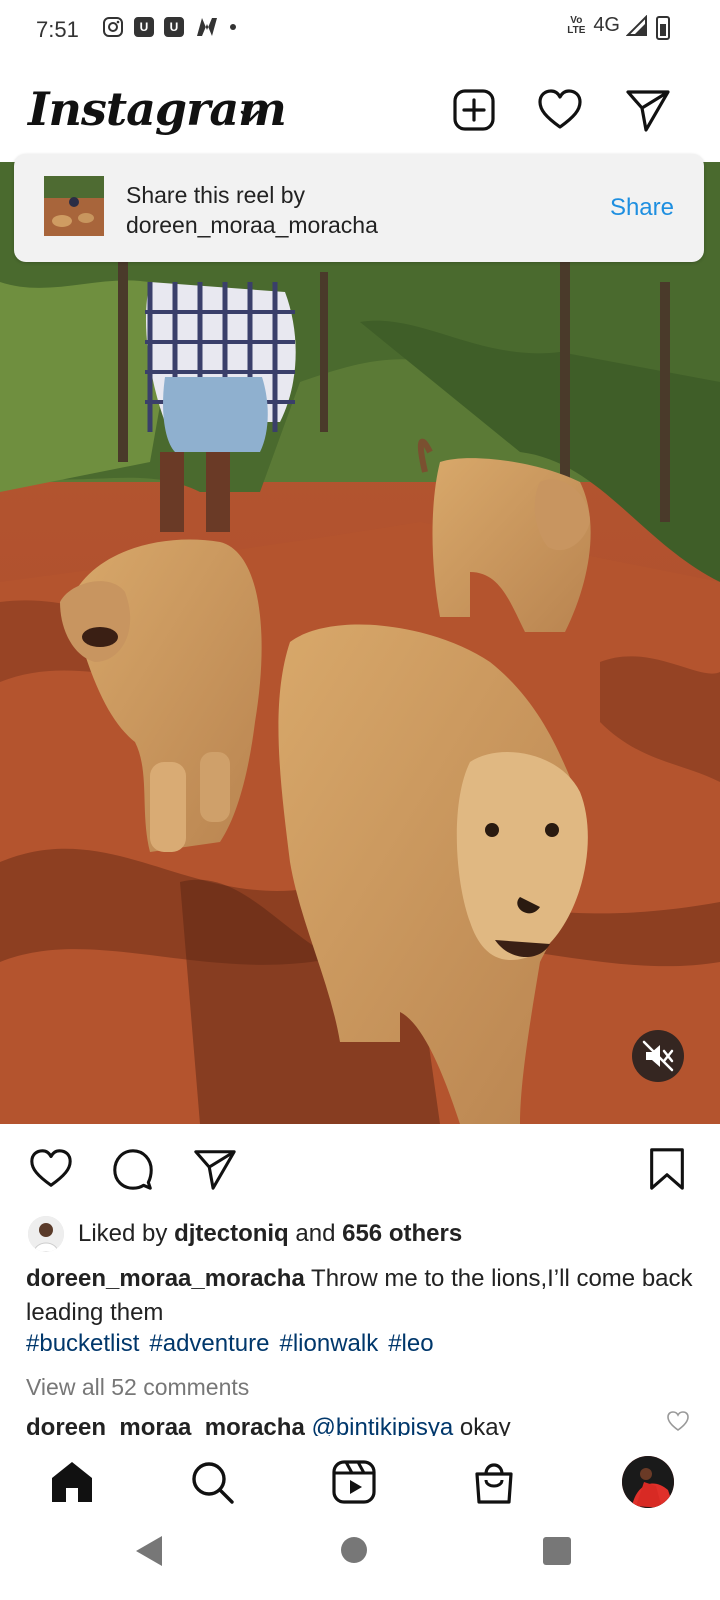  I want to click on liked-by-row: Liked by djtectoniq and 656 others, so click(245, 1234).